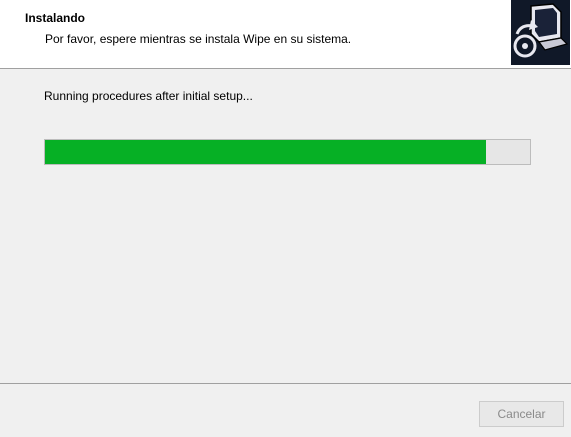 This screenshot has width=571, height=437. Describe the element at coordinates (521, 414) in the screenshot. I see `cancel-button: Cancelar` at that location.